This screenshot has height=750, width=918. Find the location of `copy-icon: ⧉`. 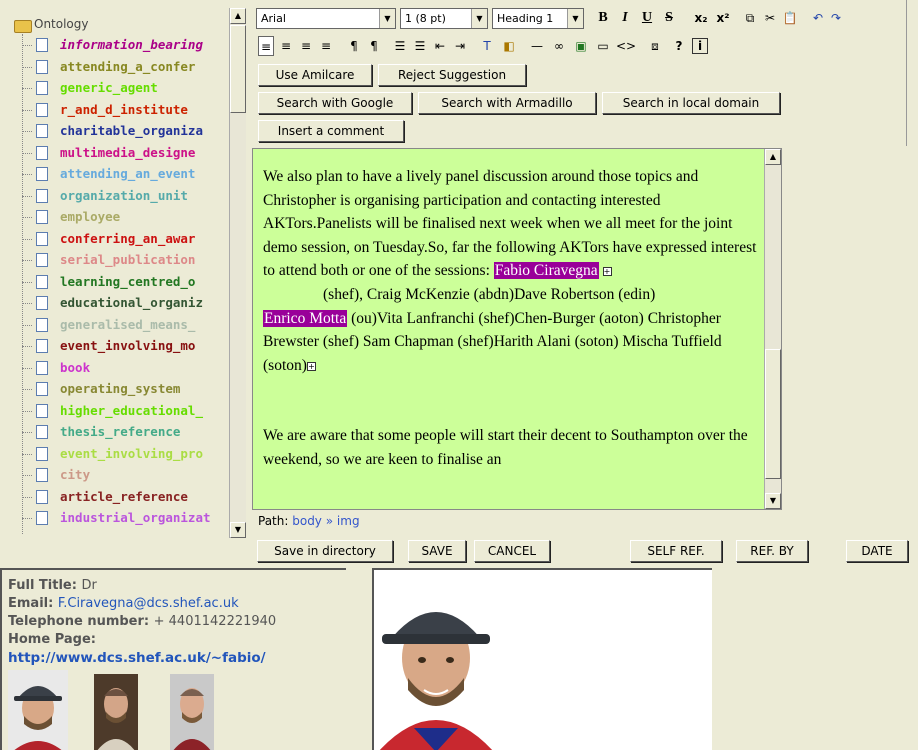

copy-icon: ⧉ is located at coordinates (750, 18).